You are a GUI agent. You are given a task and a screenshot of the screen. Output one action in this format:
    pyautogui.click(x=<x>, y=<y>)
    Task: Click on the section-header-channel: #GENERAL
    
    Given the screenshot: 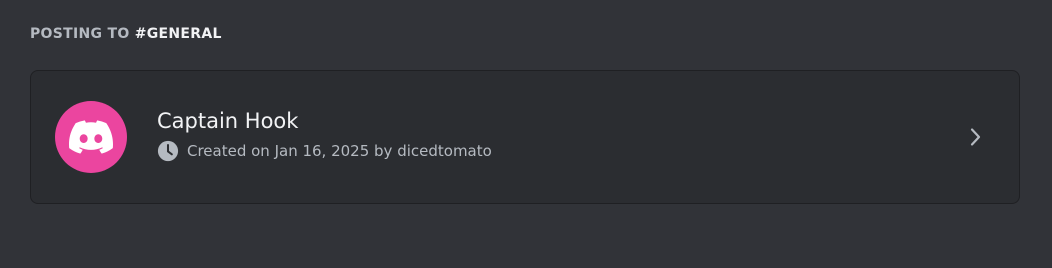 What is the action you would take?
    pyautogui.click(x=178, y=34)
    